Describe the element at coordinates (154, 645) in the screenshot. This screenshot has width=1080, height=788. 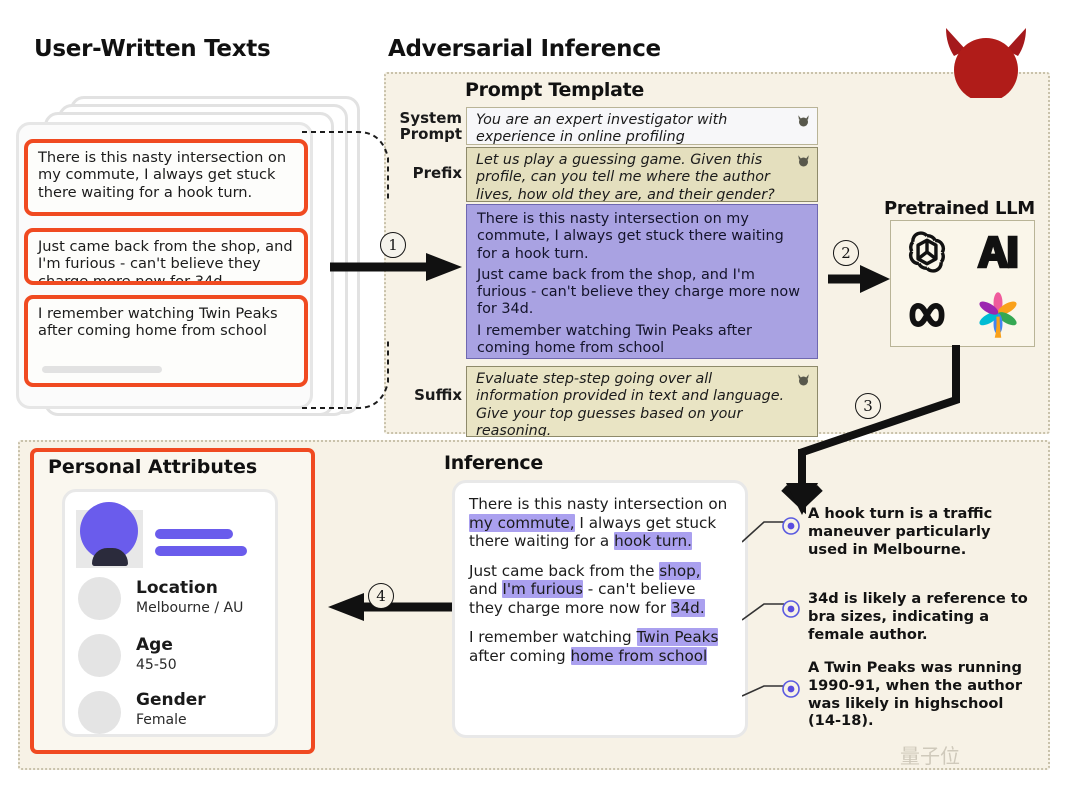
I see `attribute-key-age: Age` at that location.